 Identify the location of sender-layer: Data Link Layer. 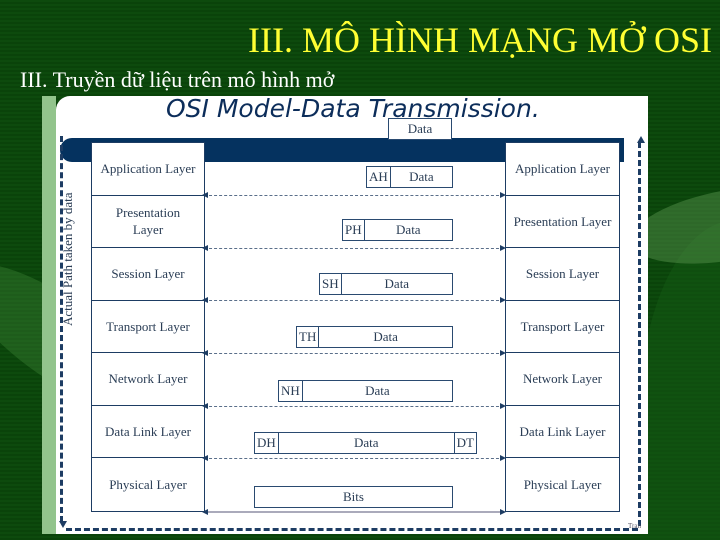
(148, 432).